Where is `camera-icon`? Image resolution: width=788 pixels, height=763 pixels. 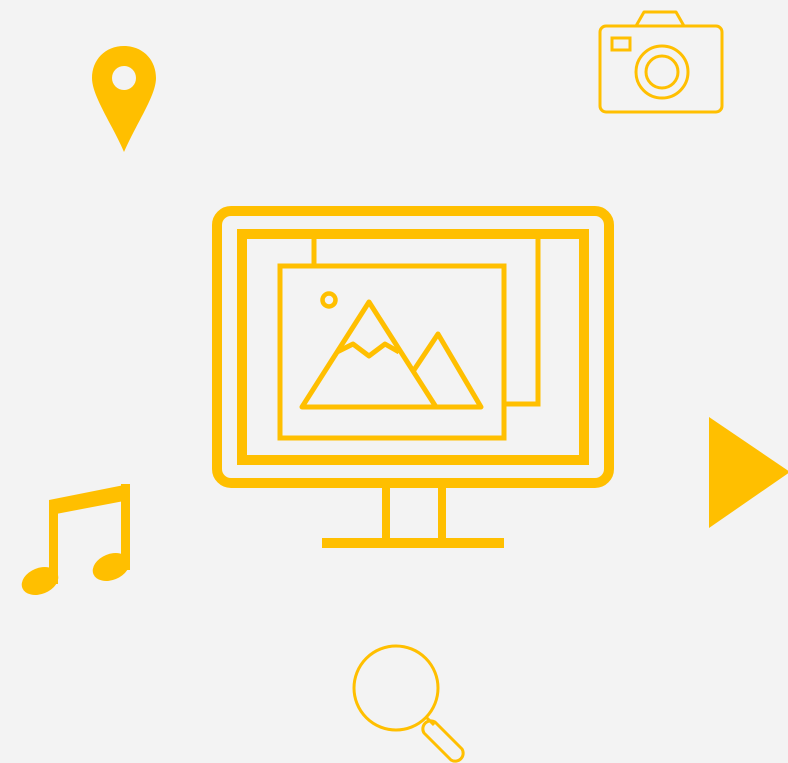
camera-icon is located at coordinates (661, 62).